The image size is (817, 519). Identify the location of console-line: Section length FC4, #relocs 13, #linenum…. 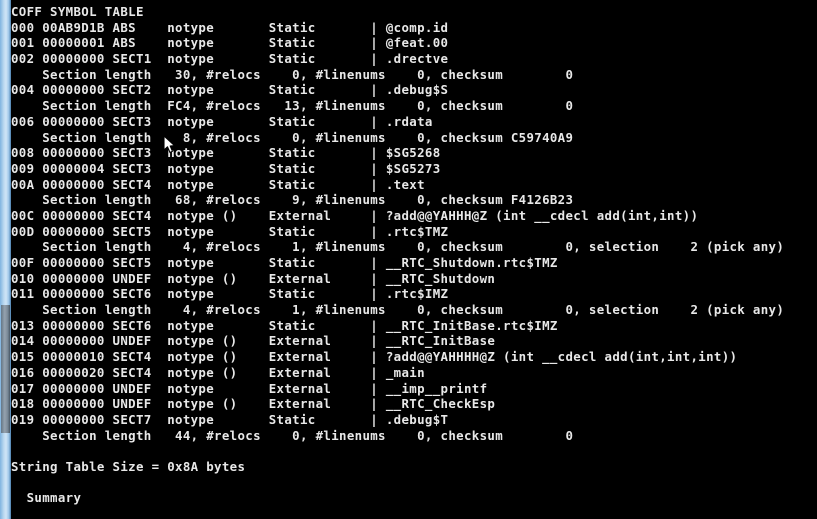
(292, 106).